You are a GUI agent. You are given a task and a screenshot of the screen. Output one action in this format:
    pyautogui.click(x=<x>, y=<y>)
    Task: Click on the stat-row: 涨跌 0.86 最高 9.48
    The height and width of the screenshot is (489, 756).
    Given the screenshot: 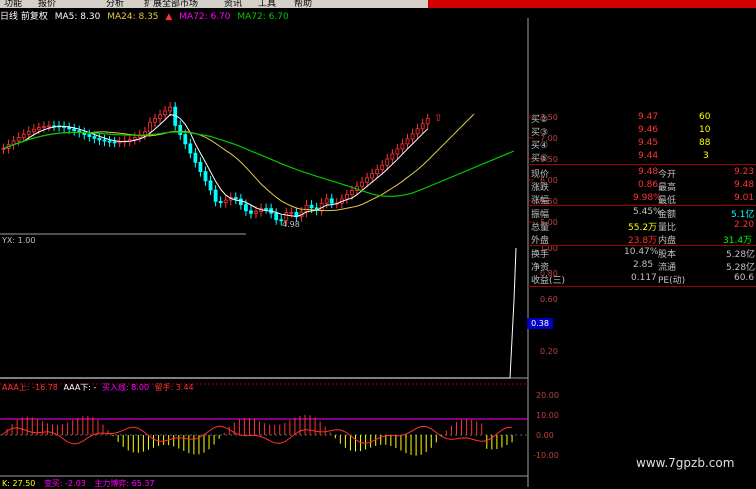 What is the action you would take?
    pyautogui.click(x=643, y=186)
    